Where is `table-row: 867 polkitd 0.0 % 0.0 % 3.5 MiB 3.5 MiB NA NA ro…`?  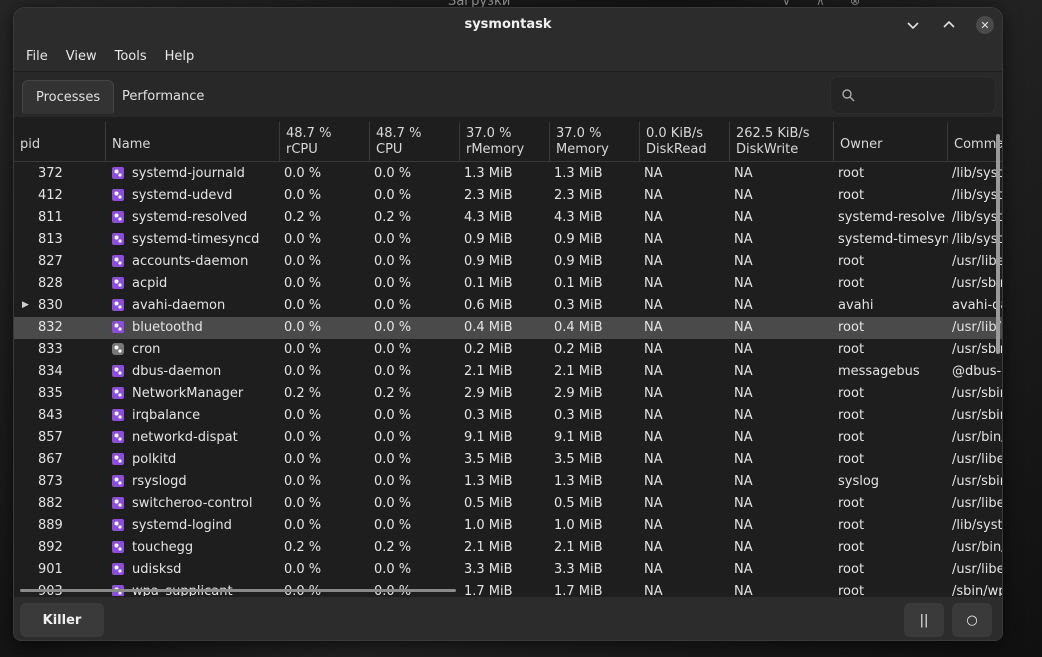 table-row: 867 polkitd 0.0 % 0.0 % 3.5 MiB 3.5 MiB NA NA ro… is located at coordinates (508, 460).